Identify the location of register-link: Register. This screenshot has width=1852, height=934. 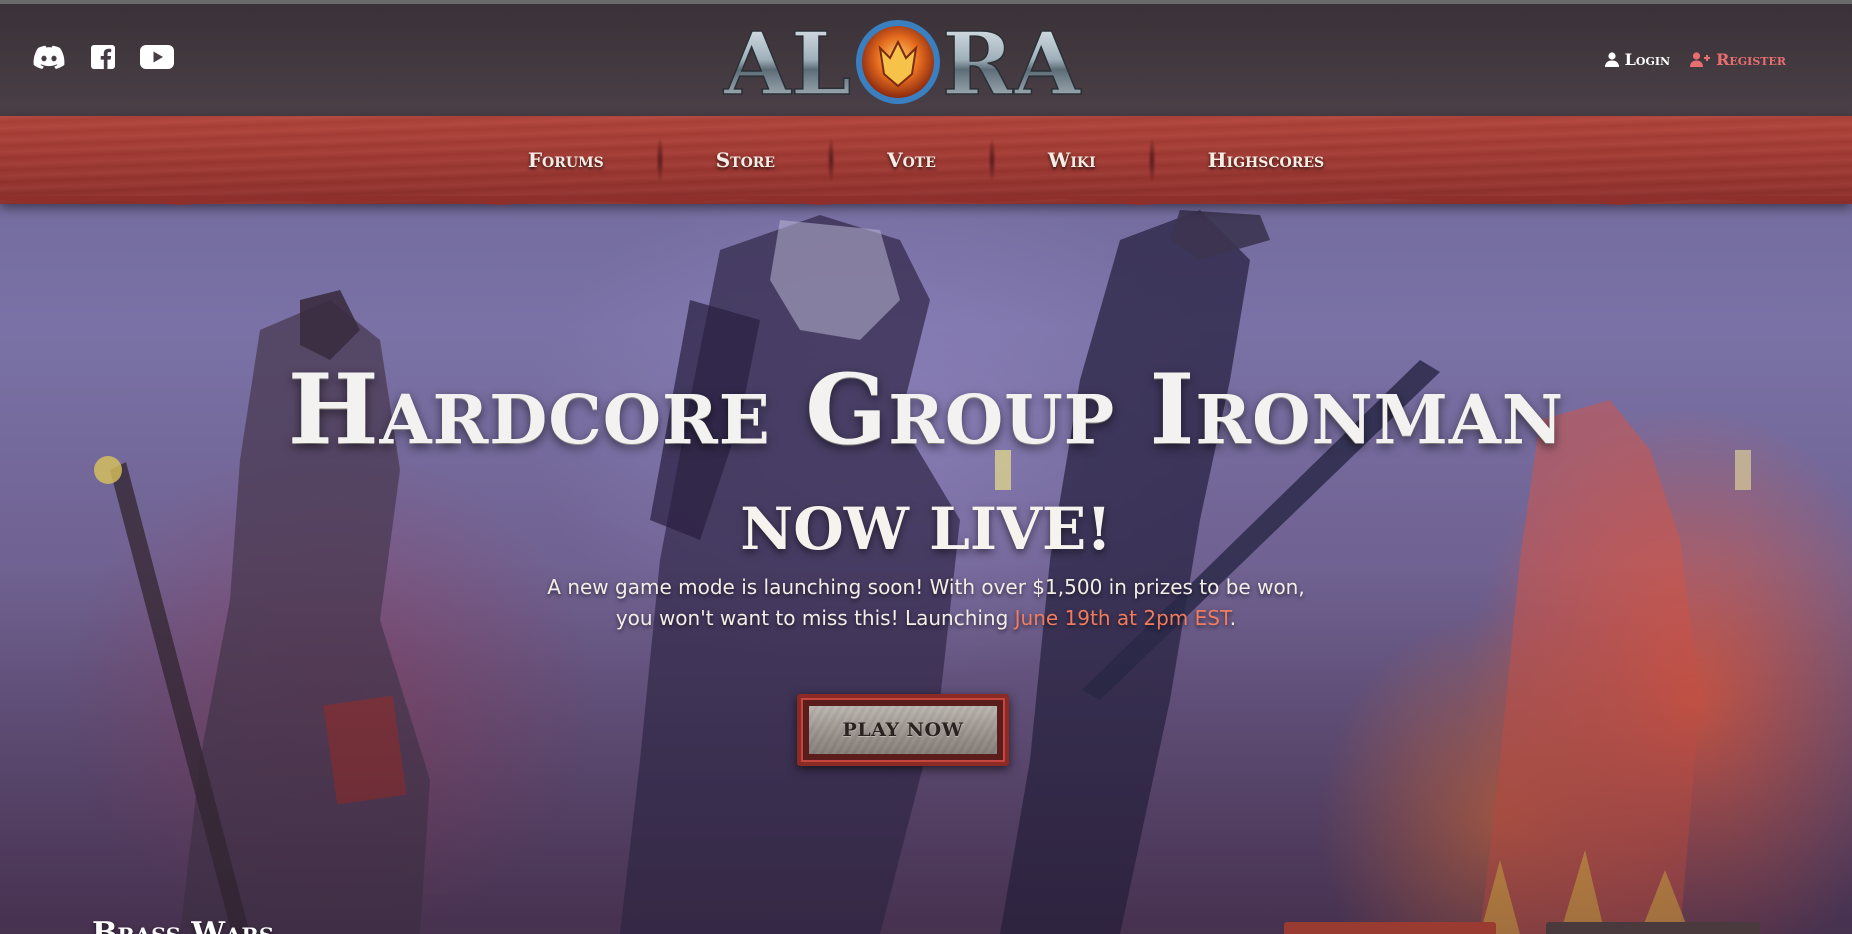
(1738, 59).